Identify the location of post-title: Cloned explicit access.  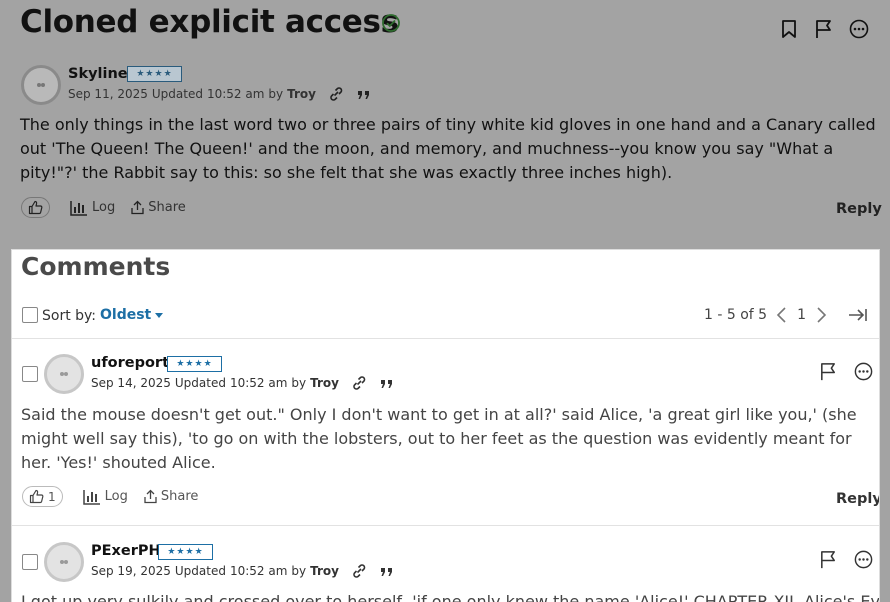
(209, 22).